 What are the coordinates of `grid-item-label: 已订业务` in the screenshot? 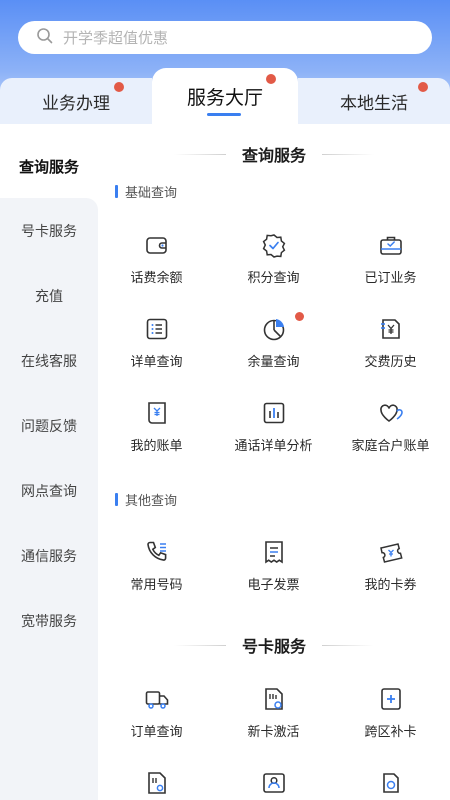 It's located at (390, 278).